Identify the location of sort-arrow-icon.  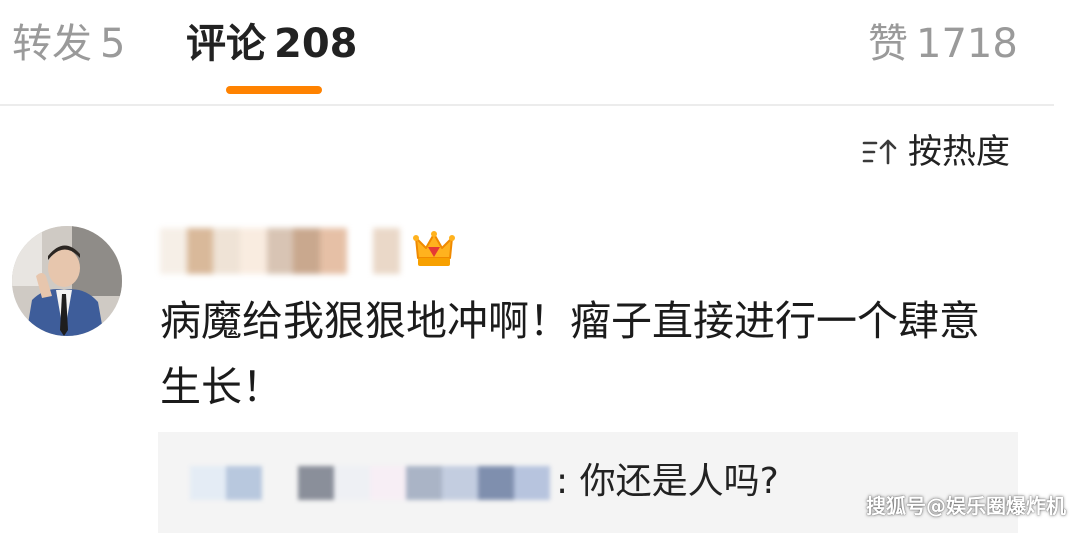
(879, 152).